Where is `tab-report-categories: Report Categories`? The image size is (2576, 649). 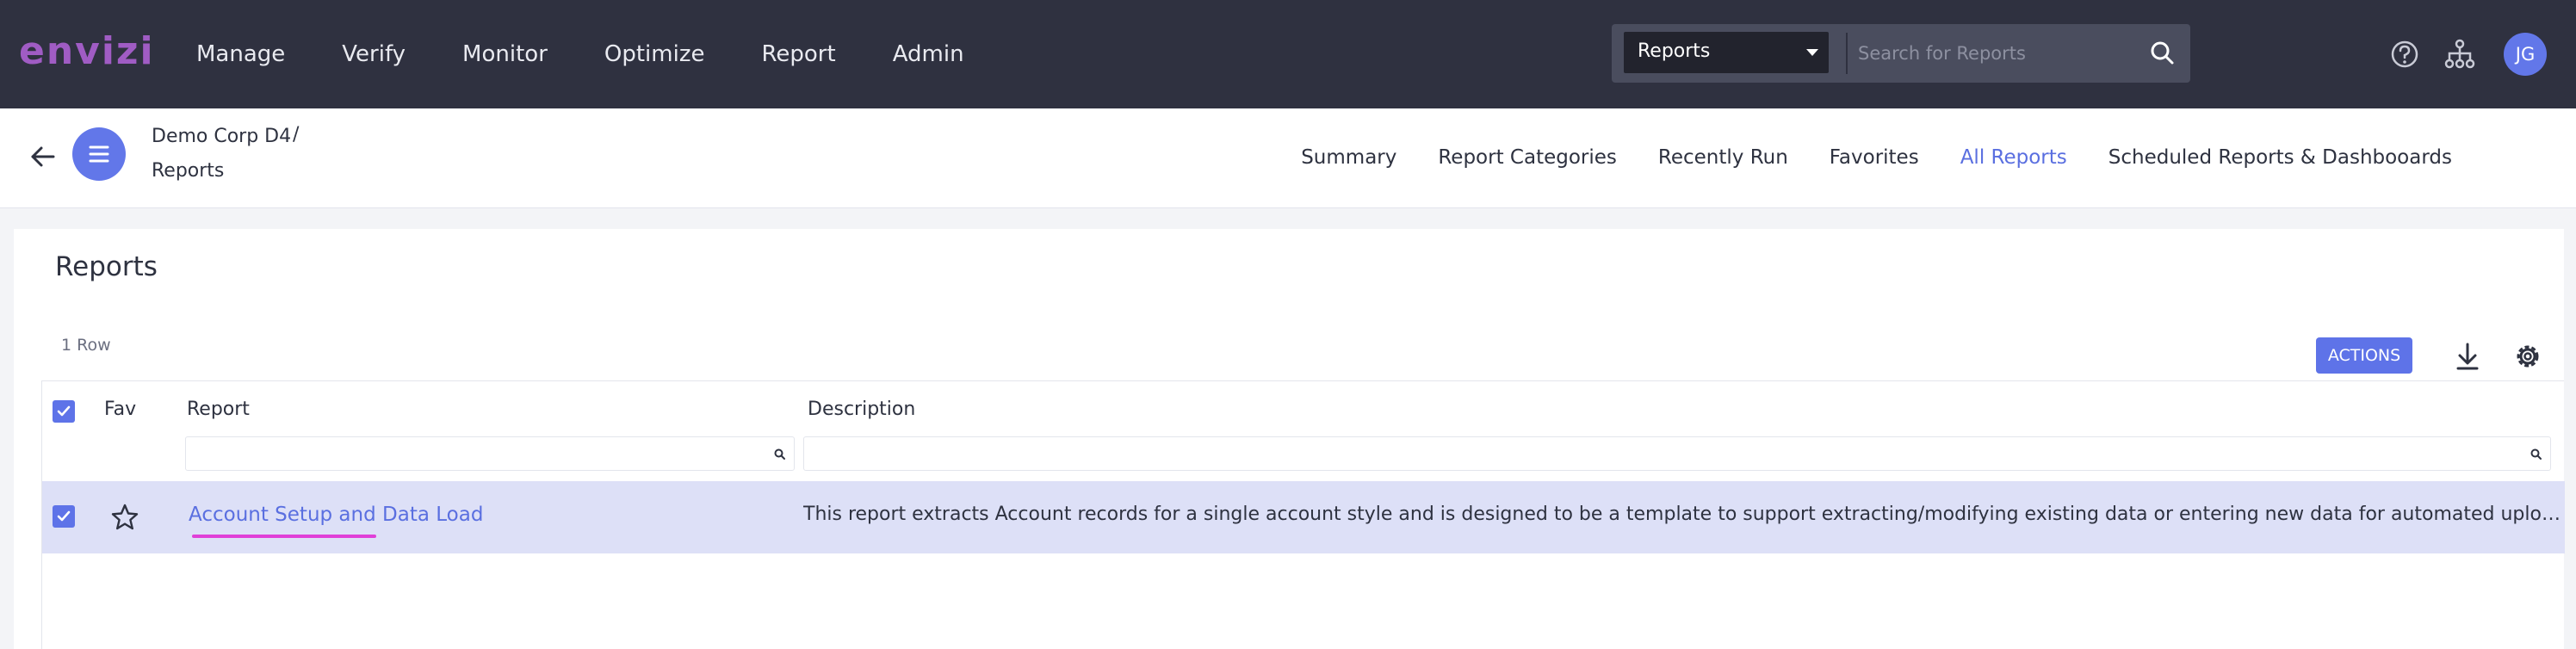
tab-report-categories: Report Categories is located at coordinates (1527, 157).